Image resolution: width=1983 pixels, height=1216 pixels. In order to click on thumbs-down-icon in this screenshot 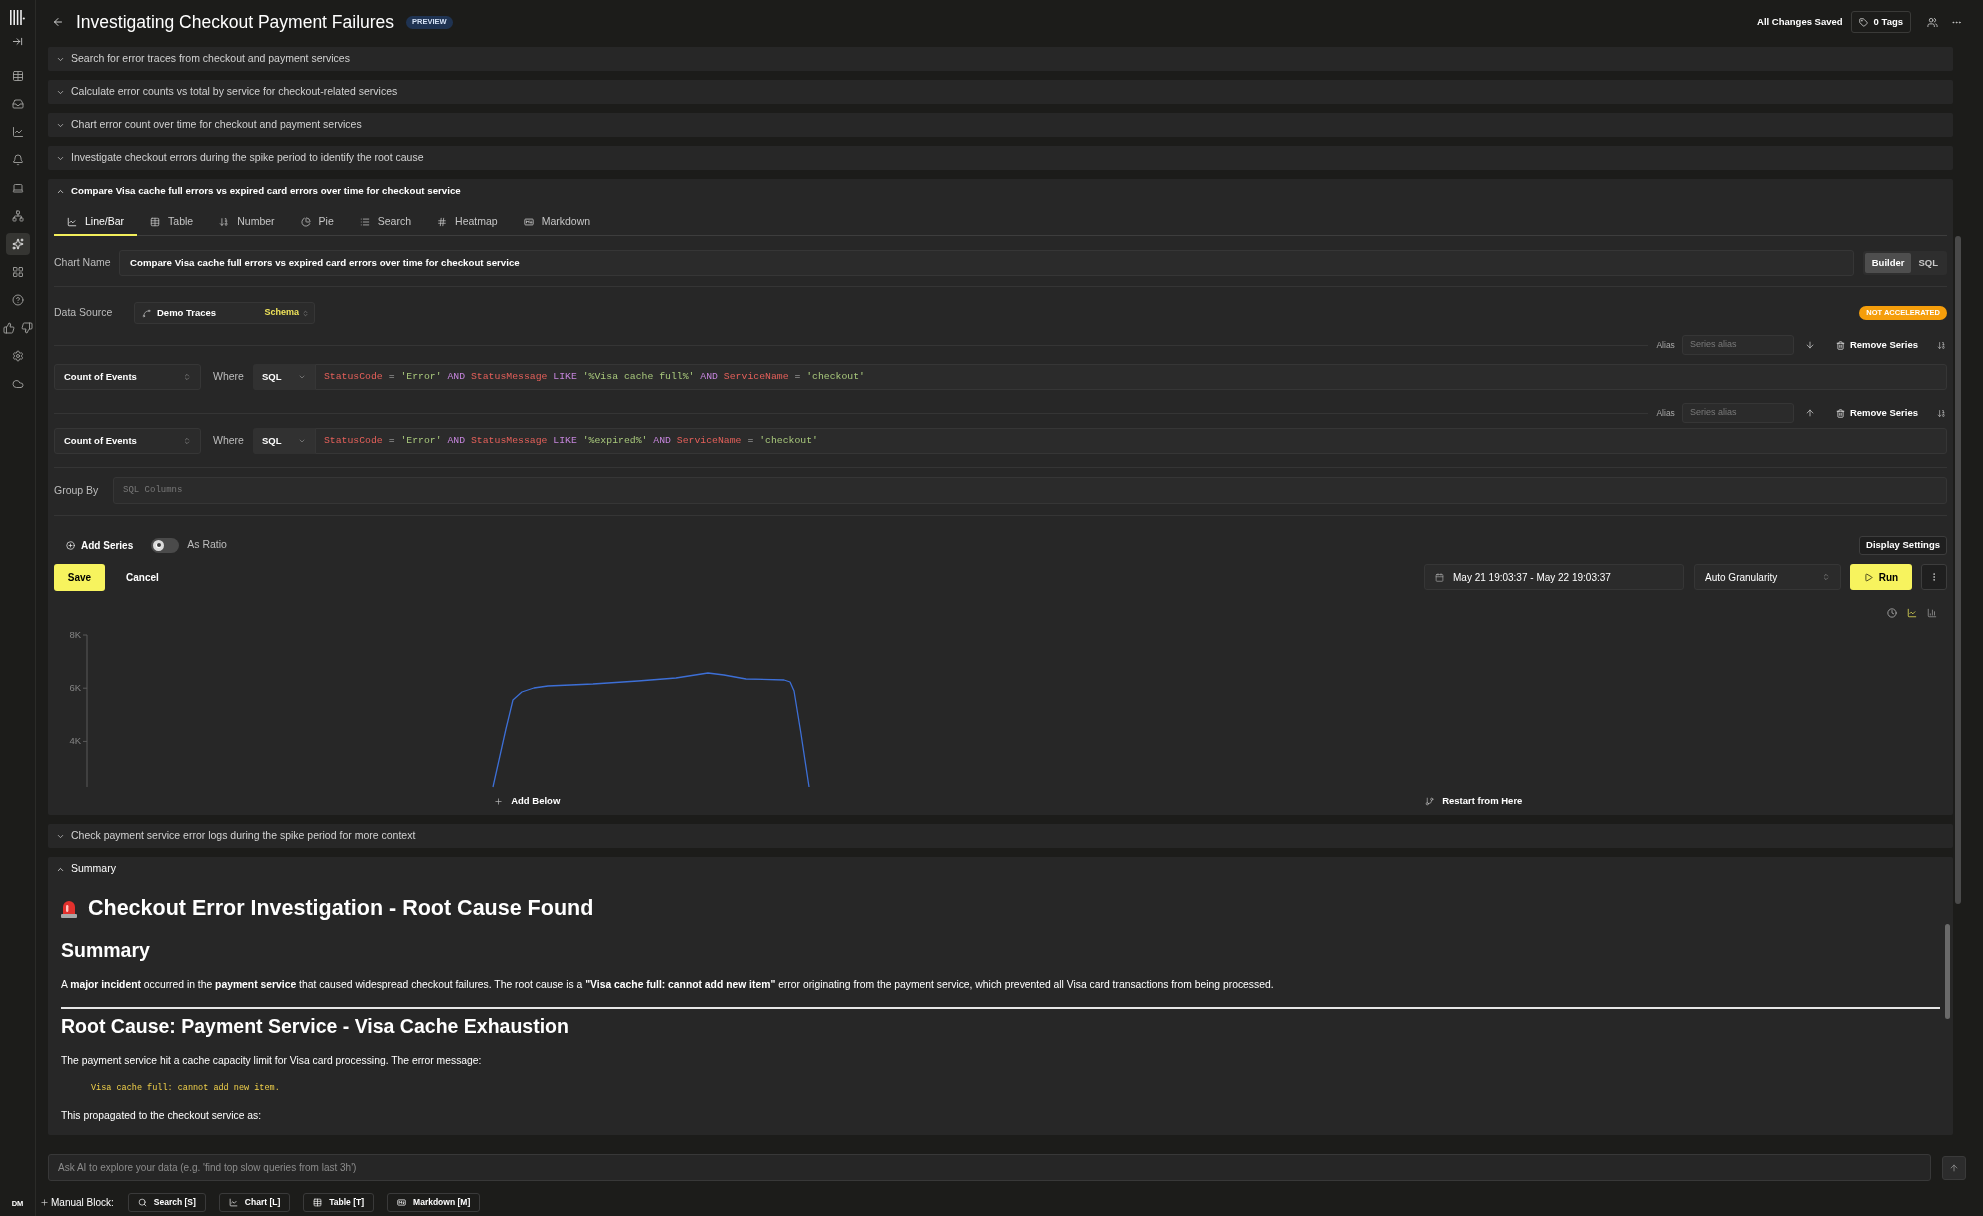, I will do `click(26, 328)`.